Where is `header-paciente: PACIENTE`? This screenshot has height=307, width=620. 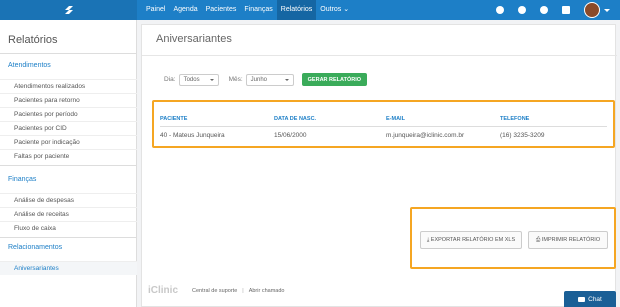
header-paciente: PACIENTE is located at coordinates (174, 119).